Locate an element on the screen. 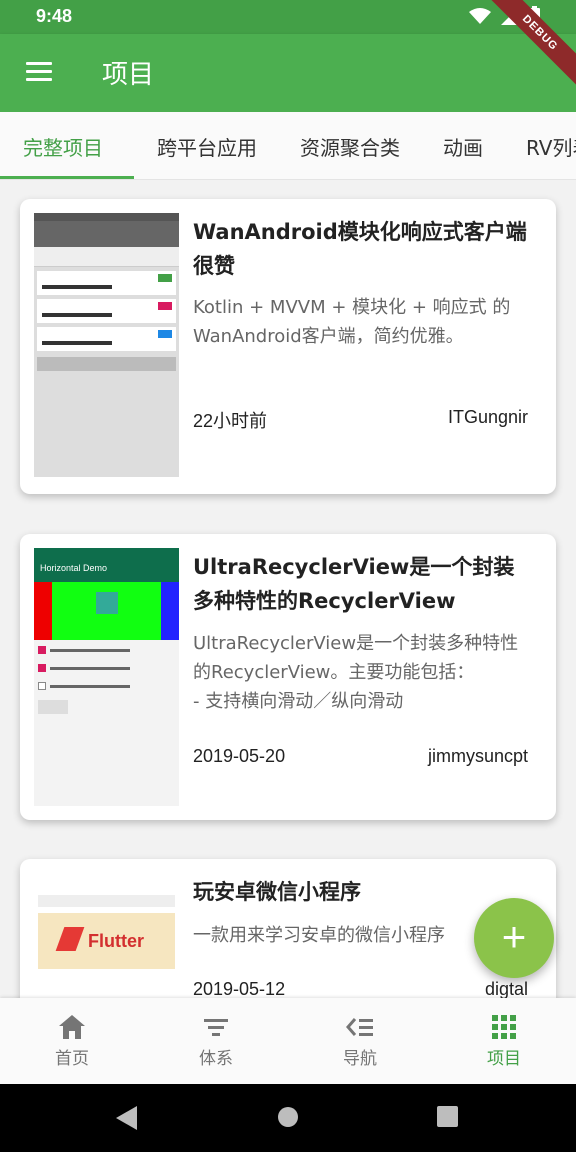 This screenshot has width=576, height=1152. apps-grid-icon is located at coordinates (504, 1027).